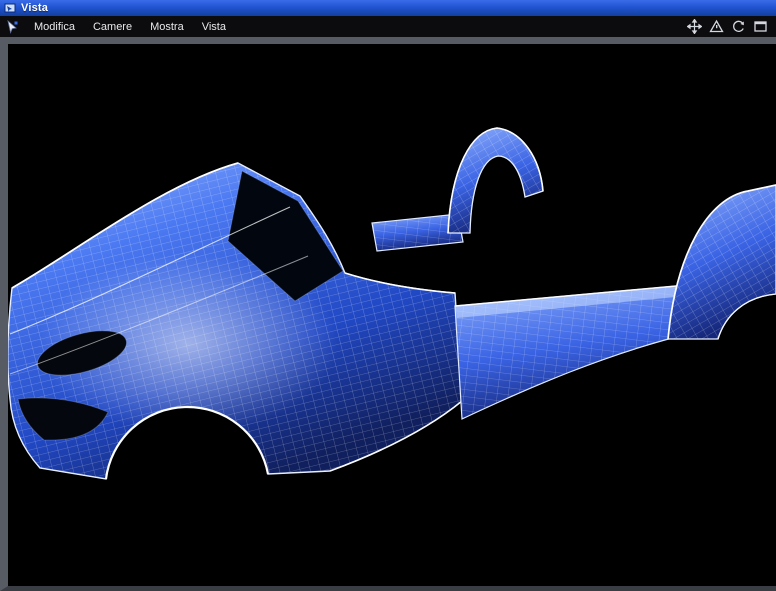 The image size is (776, 591). What do you see at coordinates (388, 26) in the screenshot?
I see `menubar: Modifica Camere Mostra Vista` at bounding box center [388, 26].